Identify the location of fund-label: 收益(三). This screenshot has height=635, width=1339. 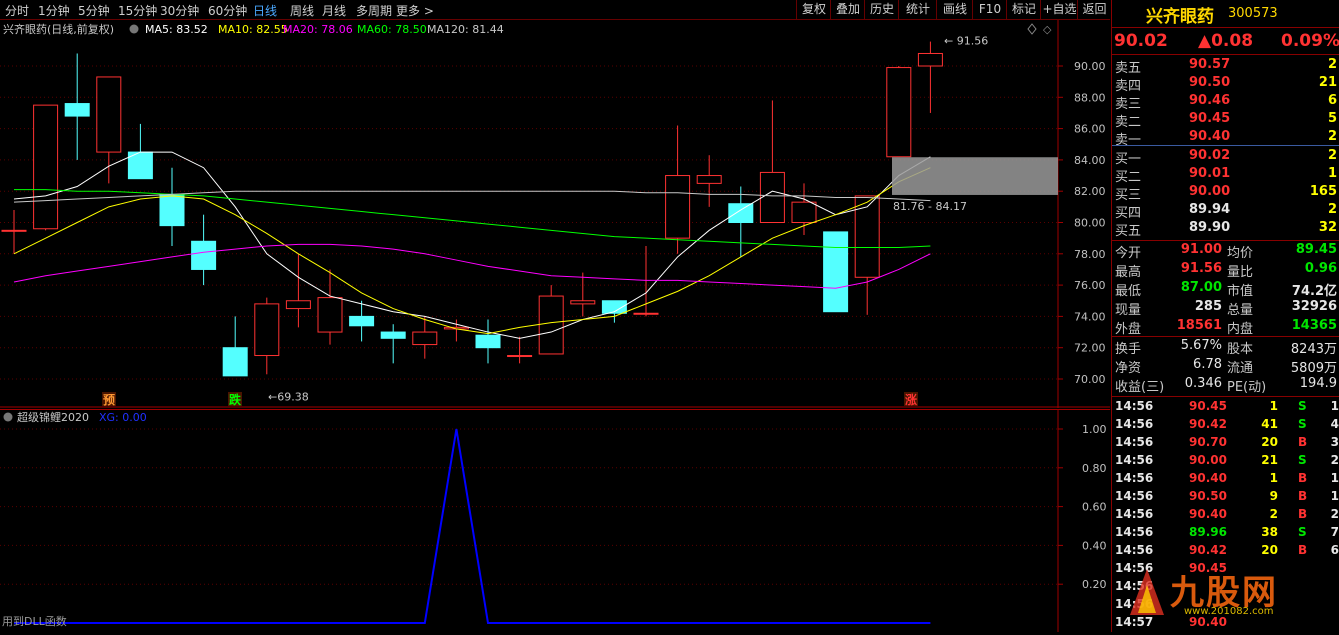
(1140, 387).